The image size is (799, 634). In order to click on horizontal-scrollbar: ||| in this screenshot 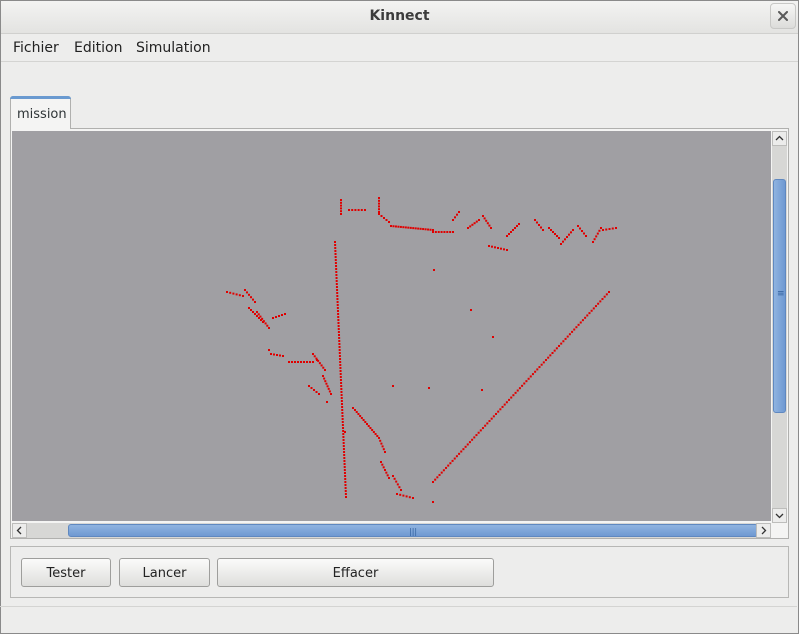, I will do `click(391, 530)`.